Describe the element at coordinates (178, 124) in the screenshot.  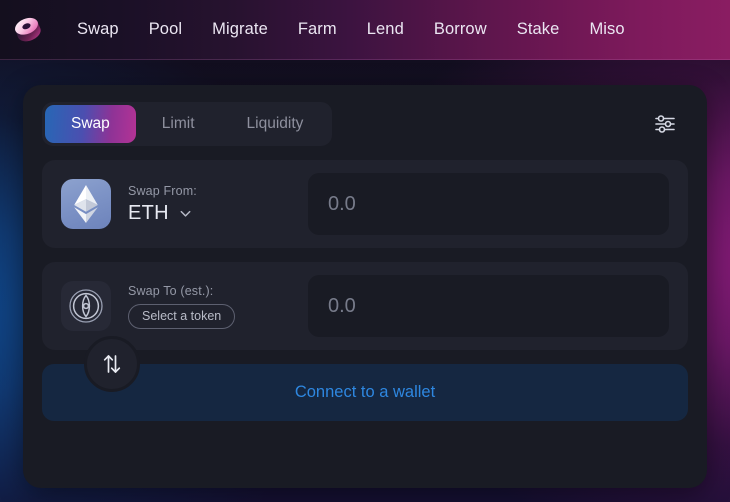
I see `tab-limit: Limit` at that location.